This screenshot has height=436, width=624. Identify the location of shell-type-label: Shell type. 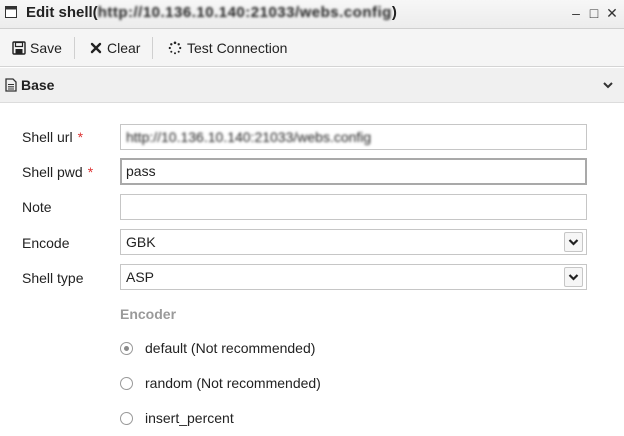
(53, 278).